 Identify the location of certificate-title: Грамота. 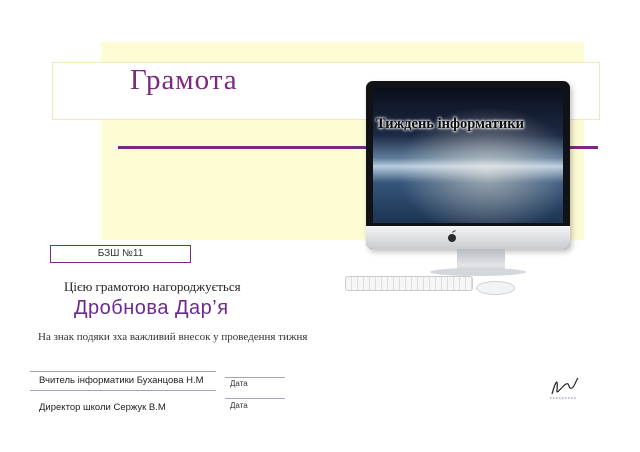
(184, 80).